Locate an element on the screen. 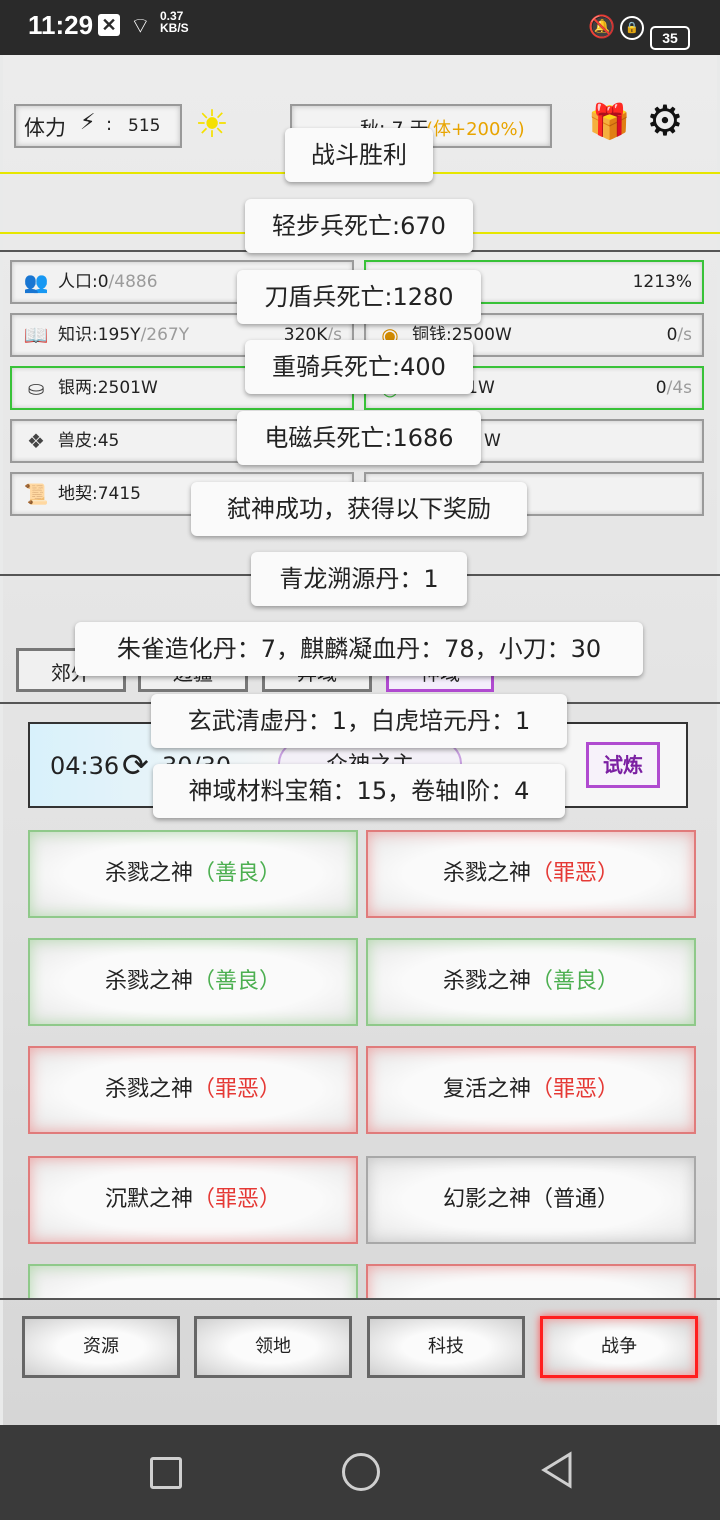 This screenshot has width=720, height=1520. toast-shield-infantry: 刀盾兵死亡:1280 is located at coordinates (359, 297).